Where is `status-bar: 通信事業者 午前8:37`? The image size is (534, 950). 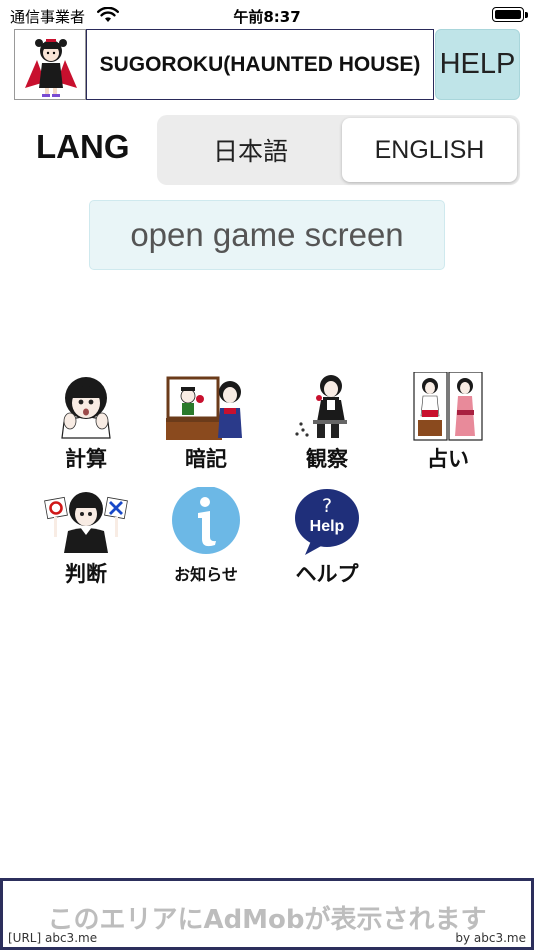 status-bar: 通信事業者 午前8:37 is located at coordinates (267, 15).